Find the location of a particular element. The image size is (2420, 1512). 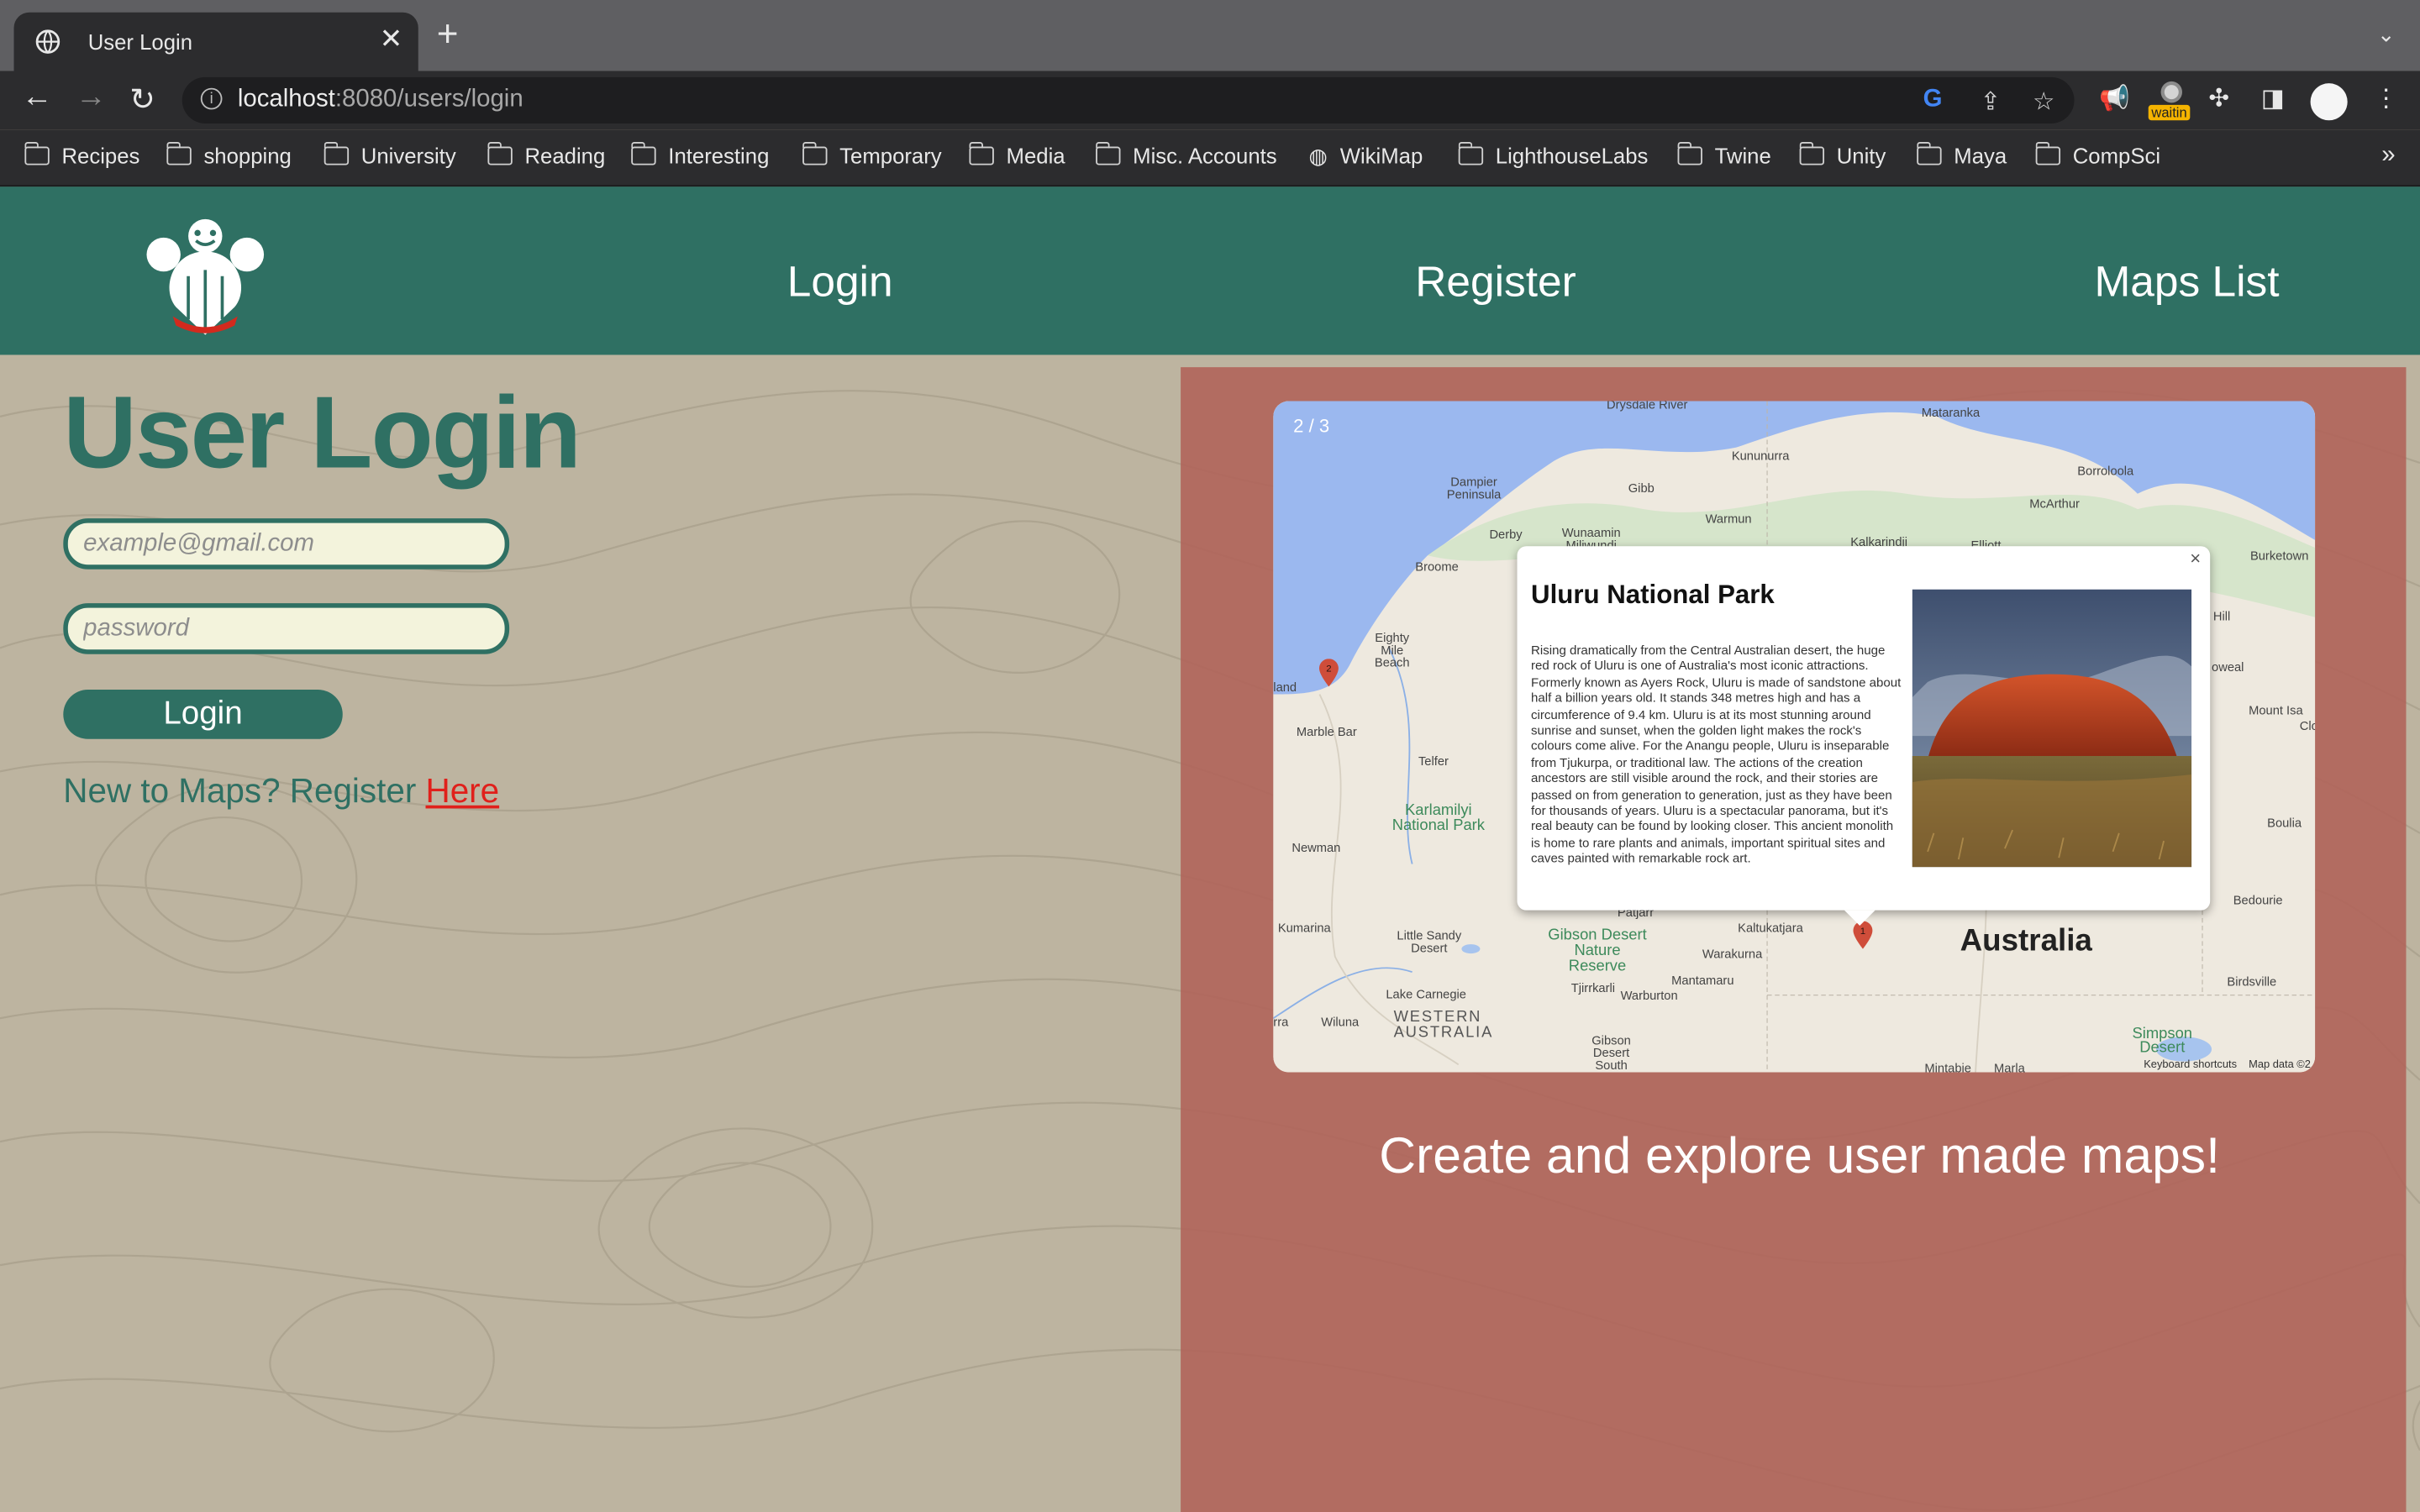

nav-login-link: Login is located at coordinates (840, 282).